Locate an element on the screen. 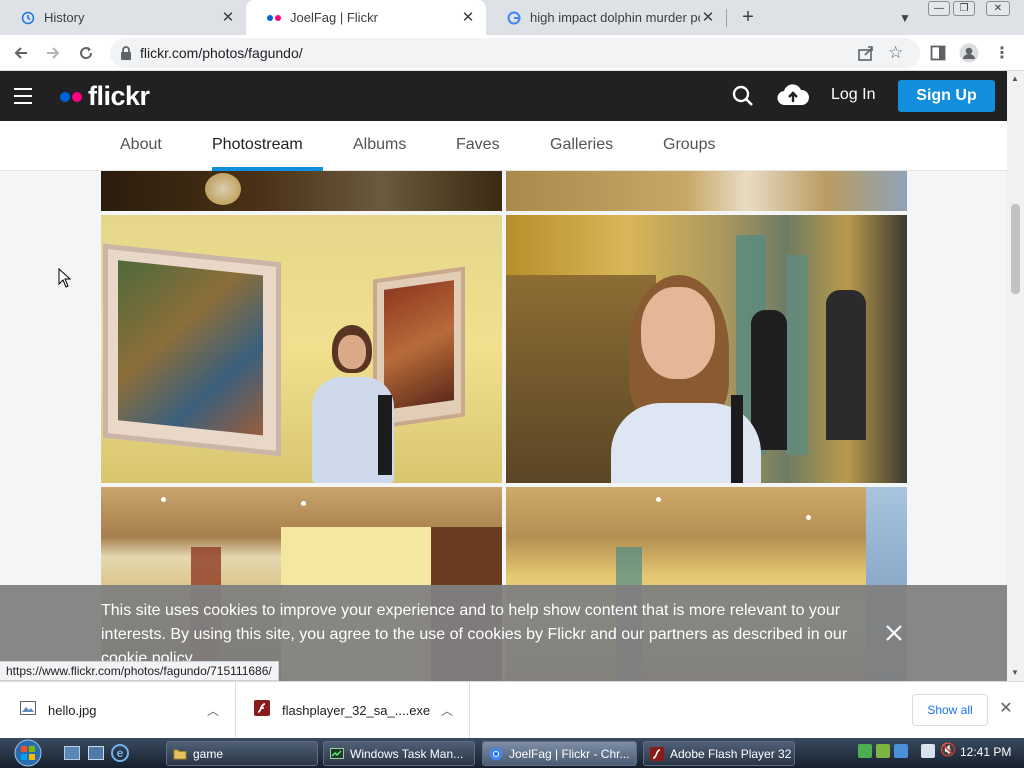 This screenshot has height=773, width=1024. download-item: flashplayer_32_sa_....exe ︿ is located at coordinates (353, 710).